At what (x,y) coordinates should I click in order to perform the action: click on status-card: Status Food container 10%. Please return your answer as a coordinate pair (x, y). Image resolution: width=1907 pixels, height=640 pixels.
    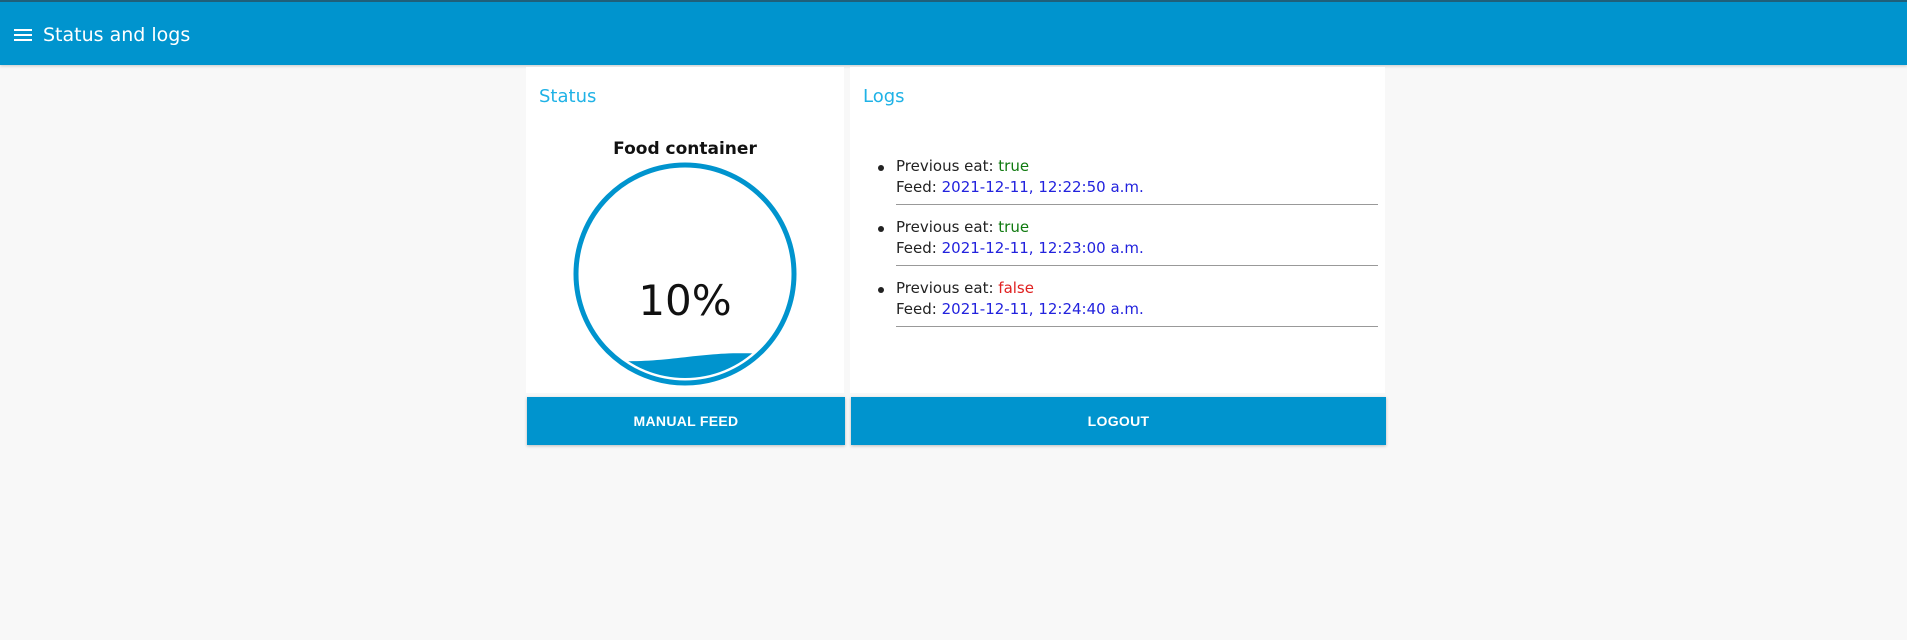
    Looking at the image, I should click on (685, 230).